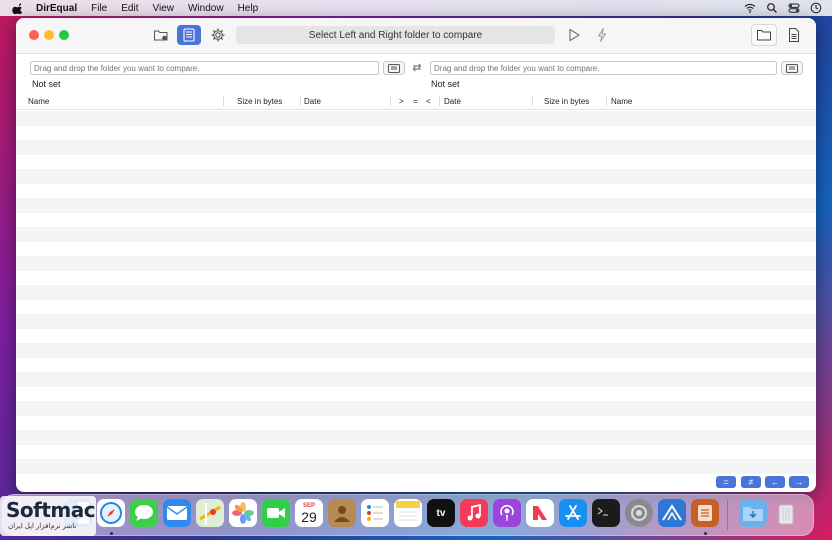  Describe the element at coordinates (751, 482) in the screenshot. I see `filter-not-equal-button: ≠` at that location.